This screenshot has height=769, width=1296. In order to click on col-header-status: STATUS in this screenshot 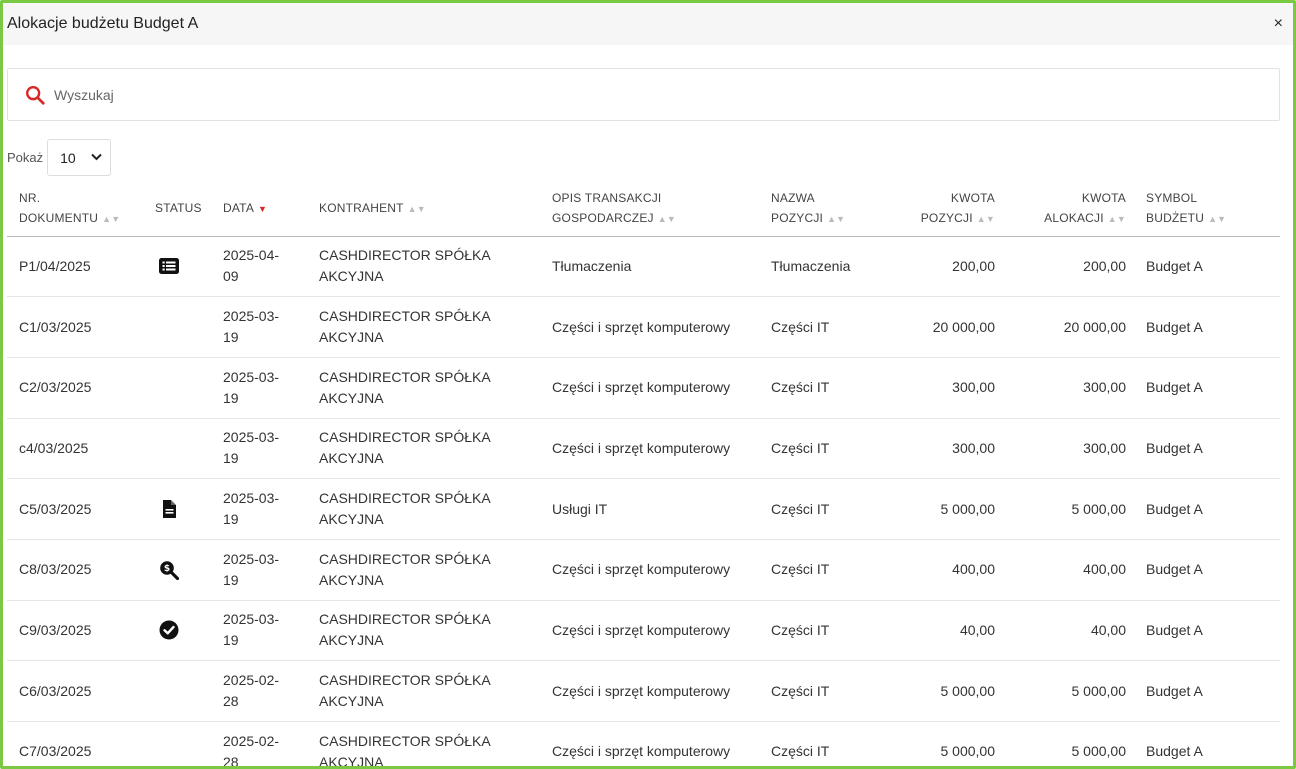, I will do `click(177, 209)`.